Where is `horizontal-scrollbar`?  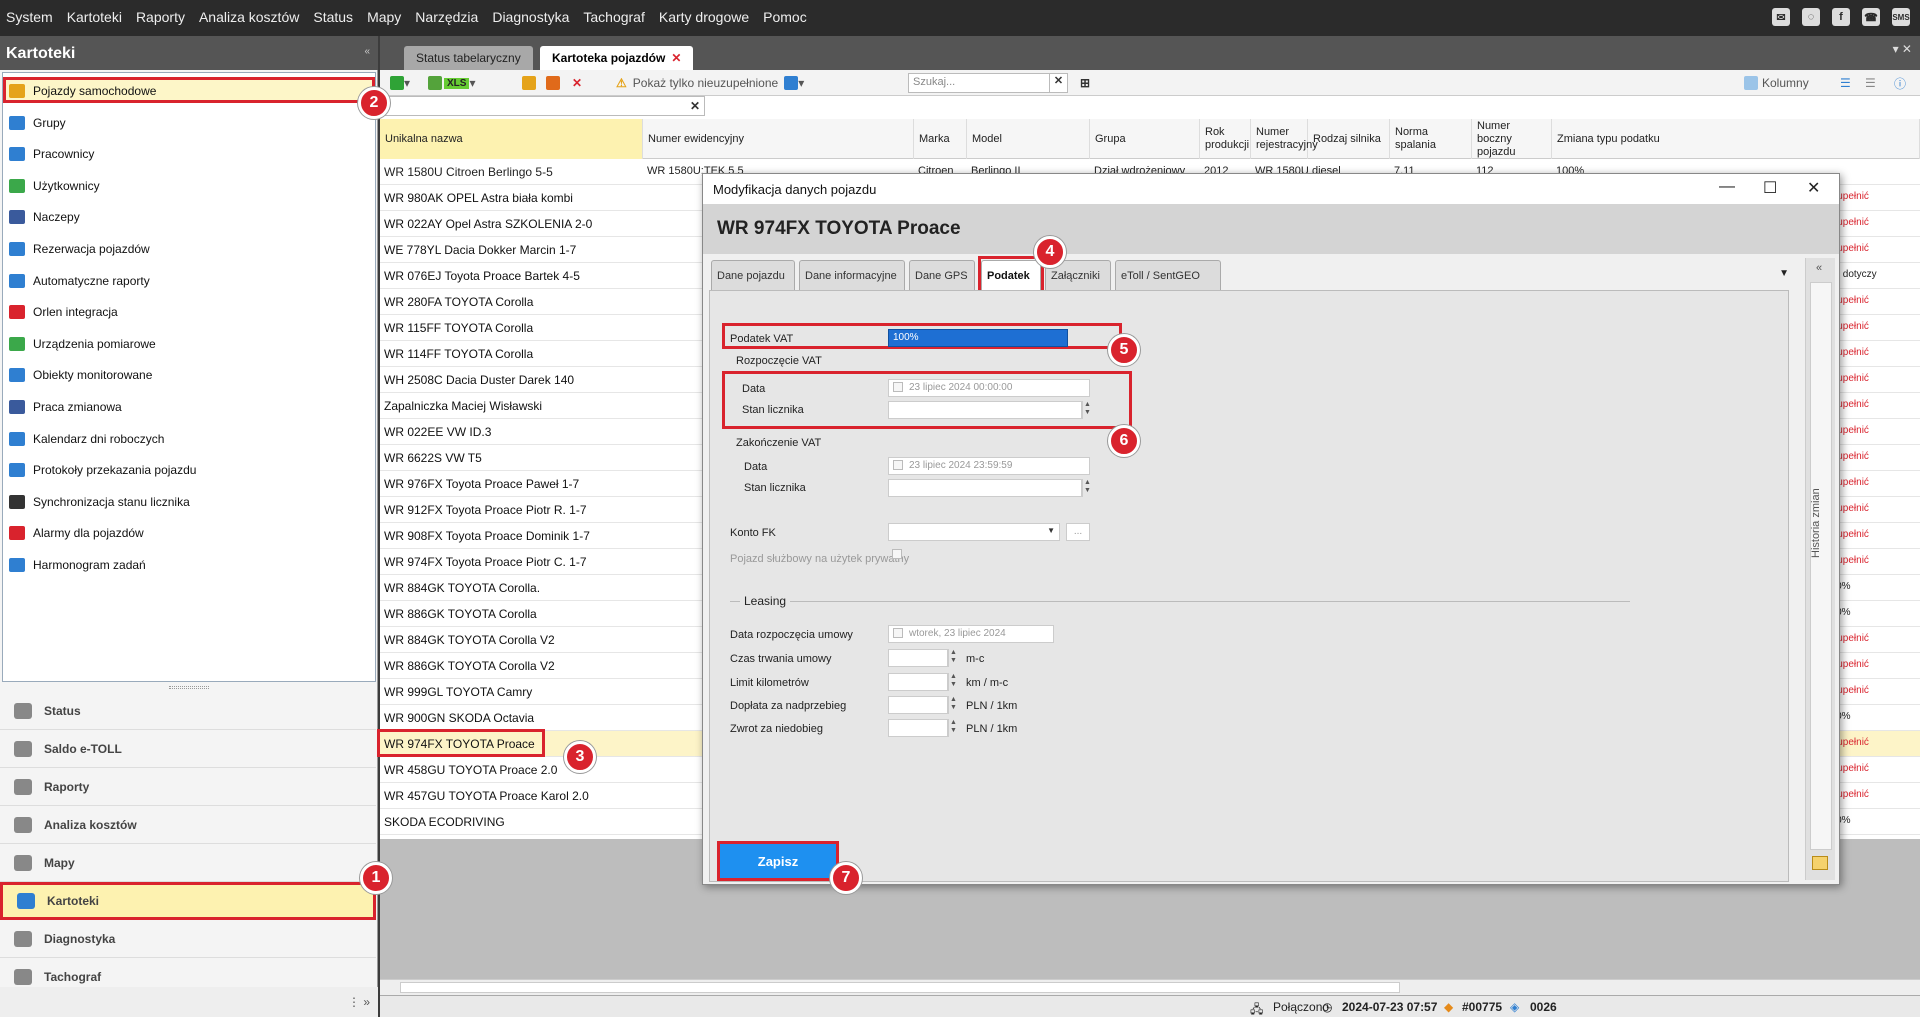 horizontal-scrollbar is located at coordinates (1150, 987).